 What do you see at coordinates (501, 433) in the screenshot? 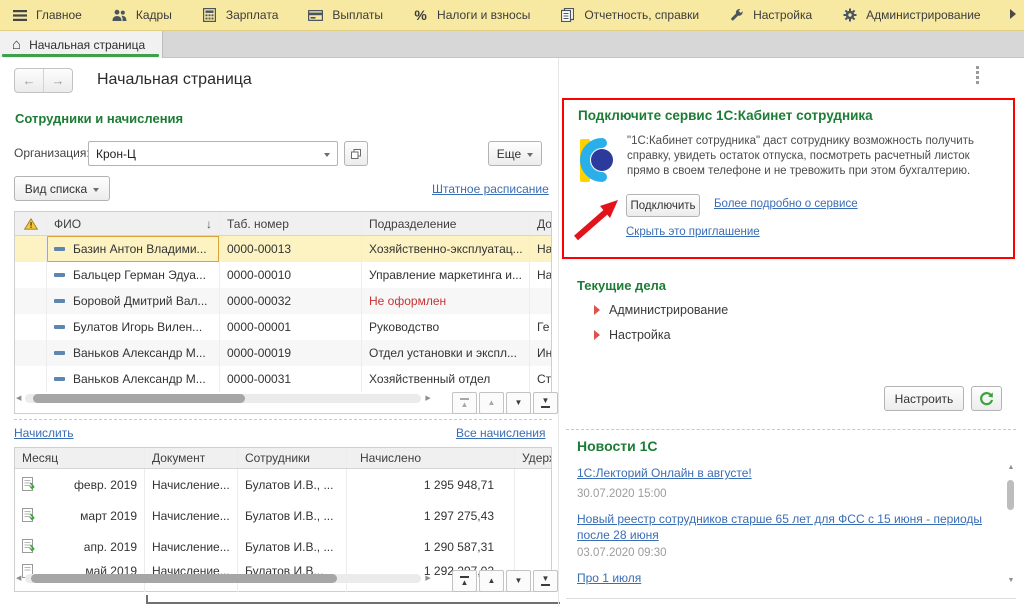
I see `all-accruals-link: Все начисления` at bounding box center [501, 433].